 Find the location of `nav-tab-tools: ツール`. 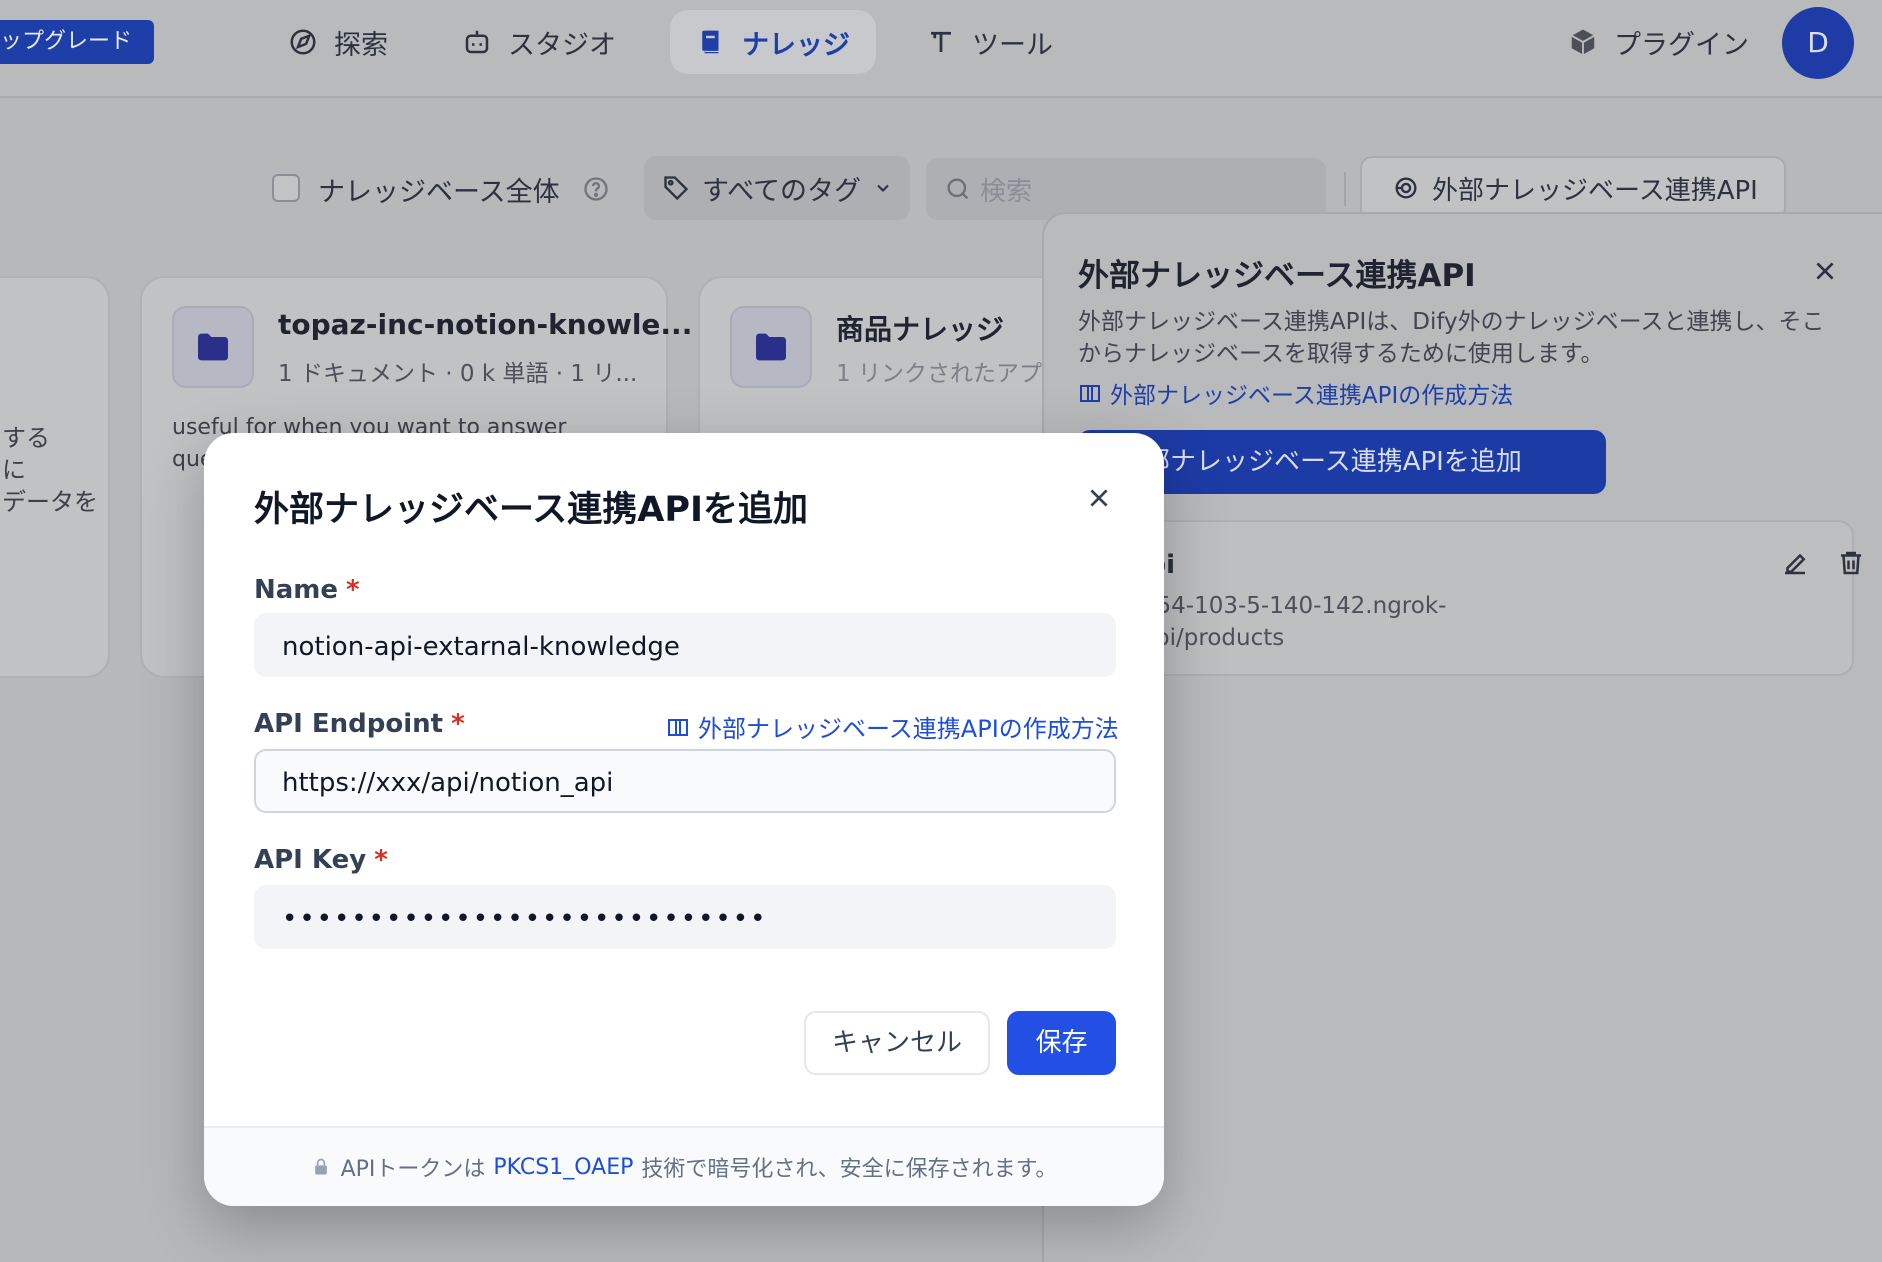

nav-tab-tools: ツール is located at coordinates (989, 42).